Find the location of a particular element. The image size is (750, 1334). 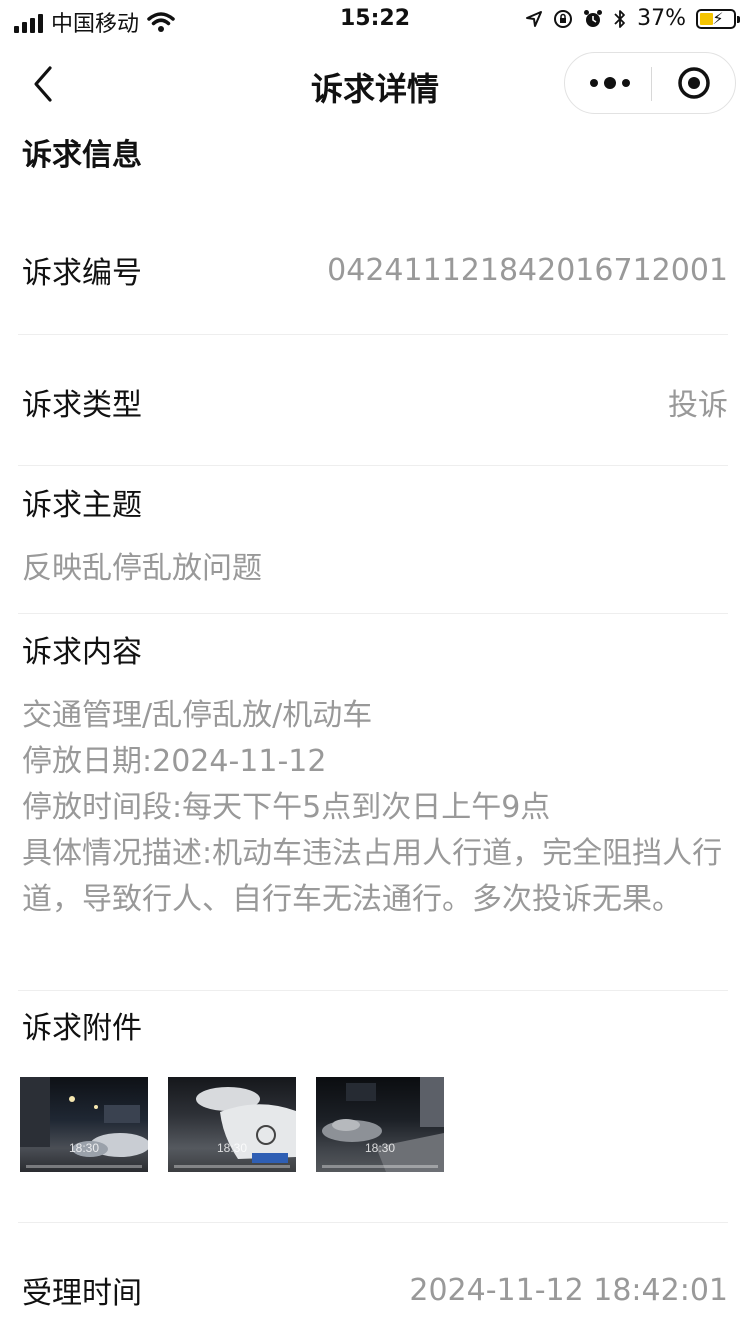

battery-icon: ⚡ is located at coordinates (718, 18).